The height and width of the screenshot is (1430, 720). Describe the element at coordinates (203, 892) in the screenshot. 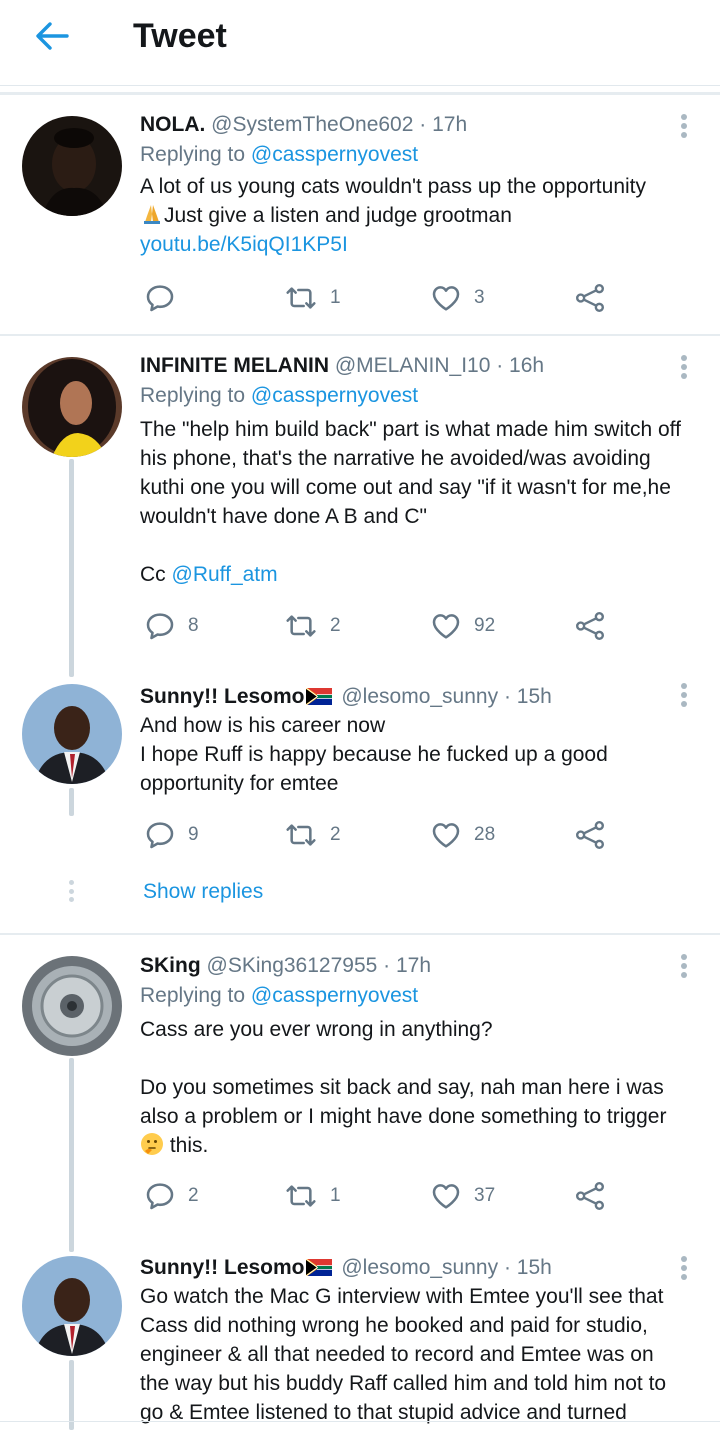

I see `show-replies-link: Show replies` at that location.